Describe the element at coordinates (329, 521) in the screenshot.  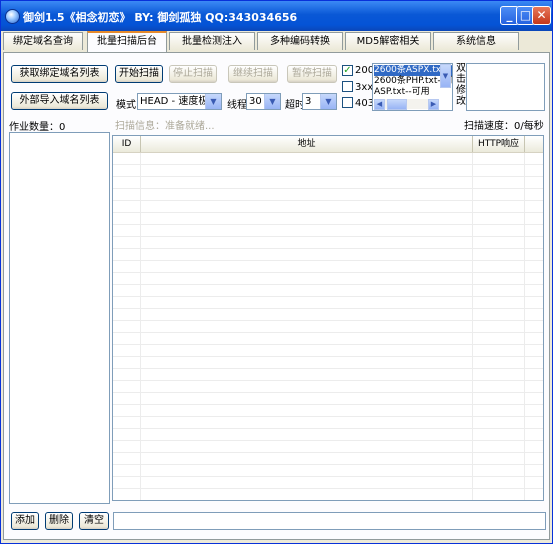
I see `status-input` at that location.